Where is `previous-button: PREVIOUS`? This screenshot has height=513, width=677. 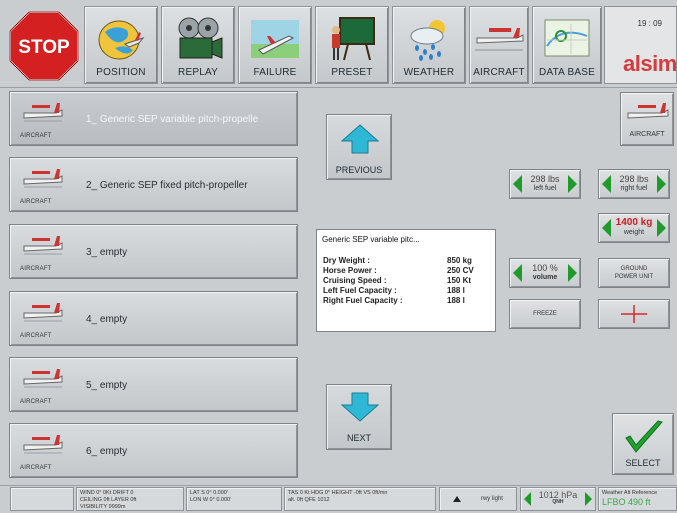
previous-button: PREVIOUS is located at coordinates (359, 147).